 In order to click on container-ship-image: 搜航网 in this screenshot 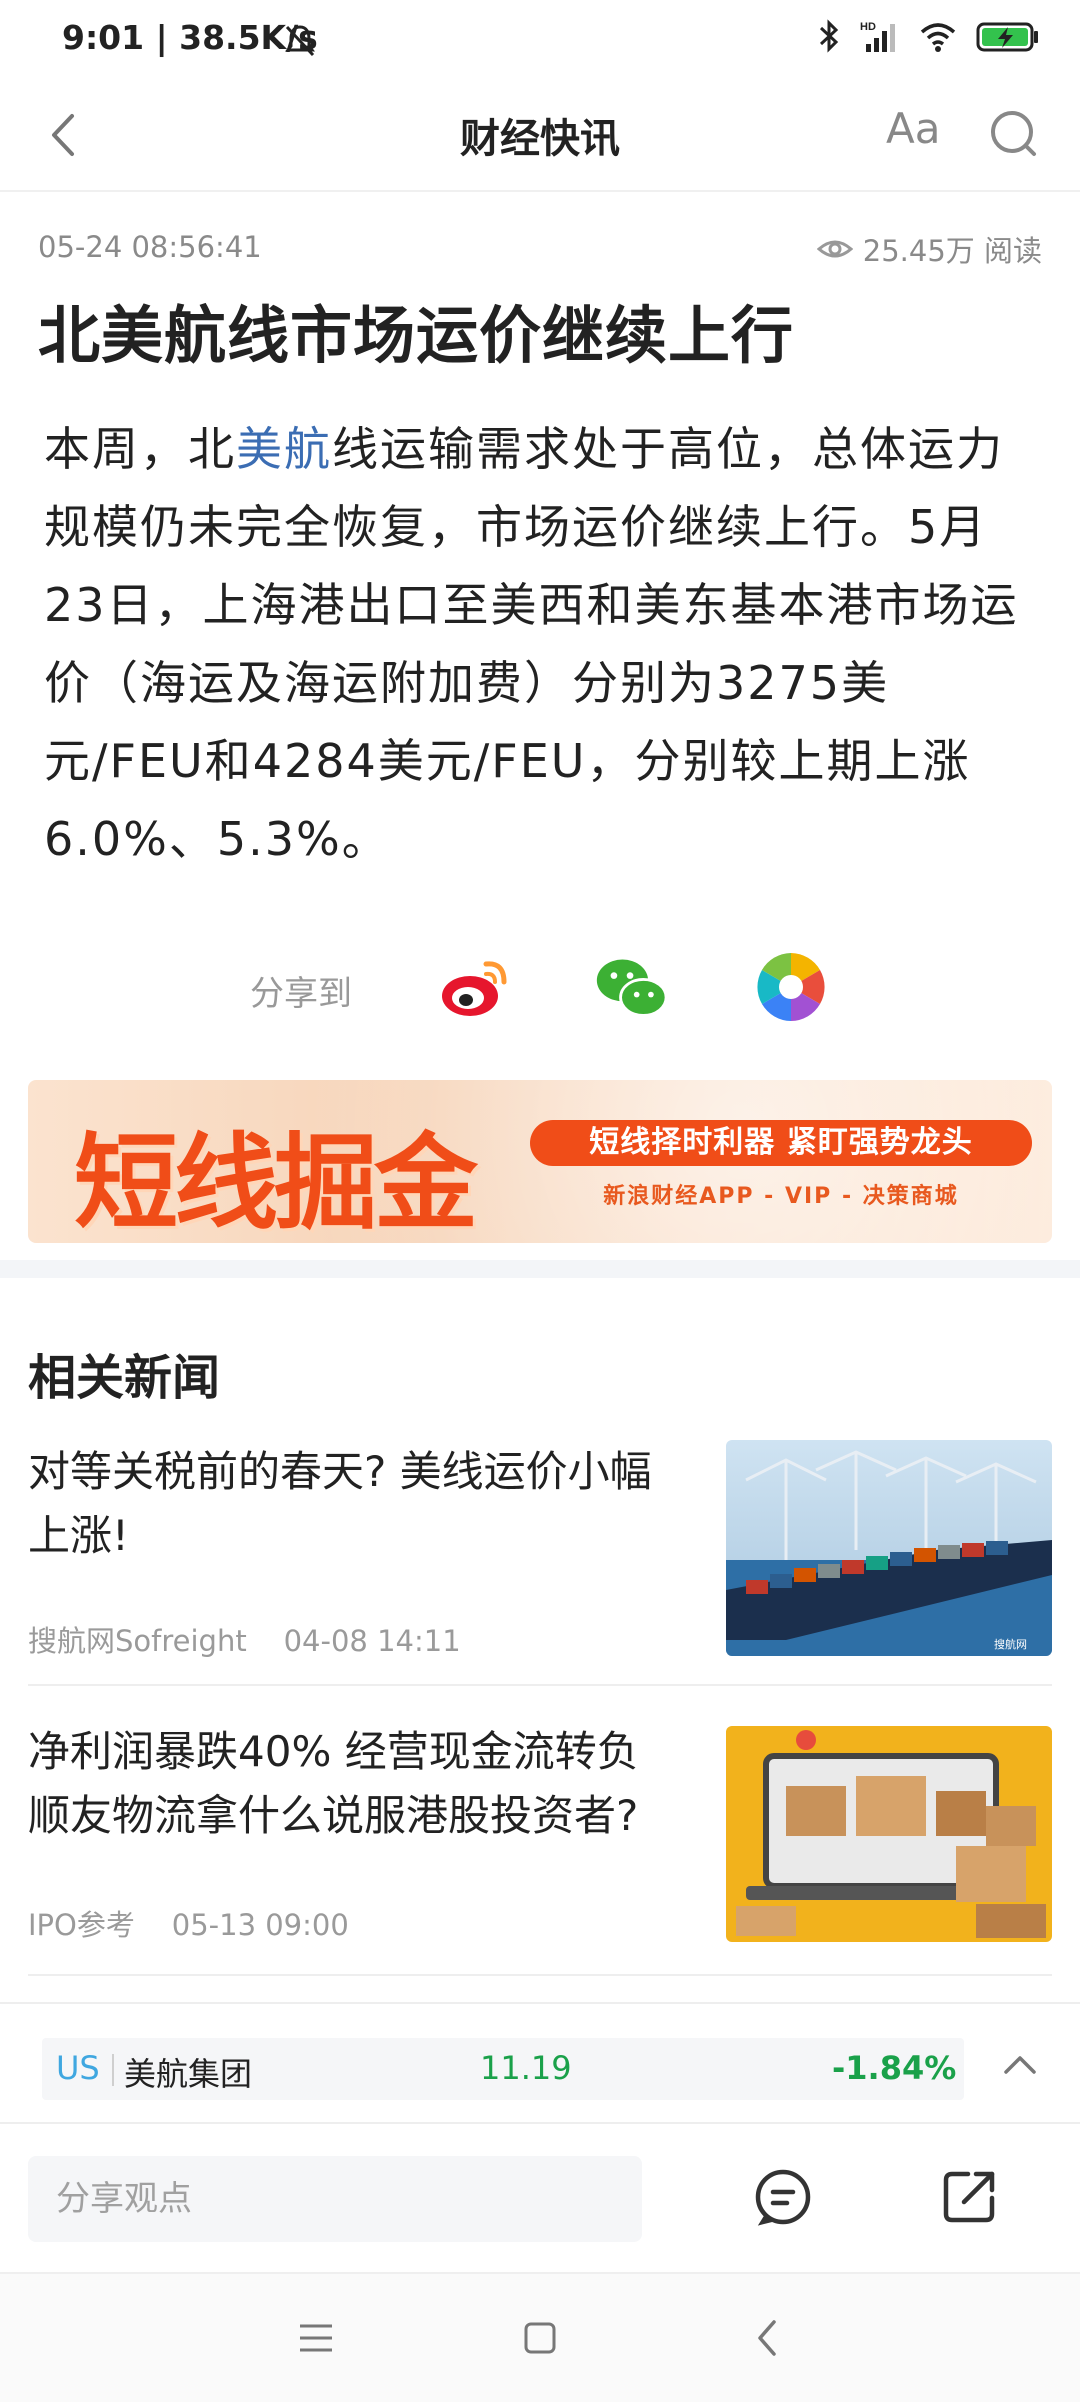, I will do `click(889, 1548)`.